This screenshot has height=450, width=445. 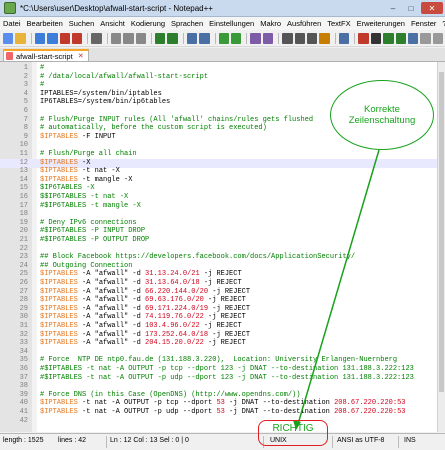 What do you see at coordinates (423, 23) in the screenshot?
I see `menu-item-fenster: Fenster` at bounding box center [423, 23].